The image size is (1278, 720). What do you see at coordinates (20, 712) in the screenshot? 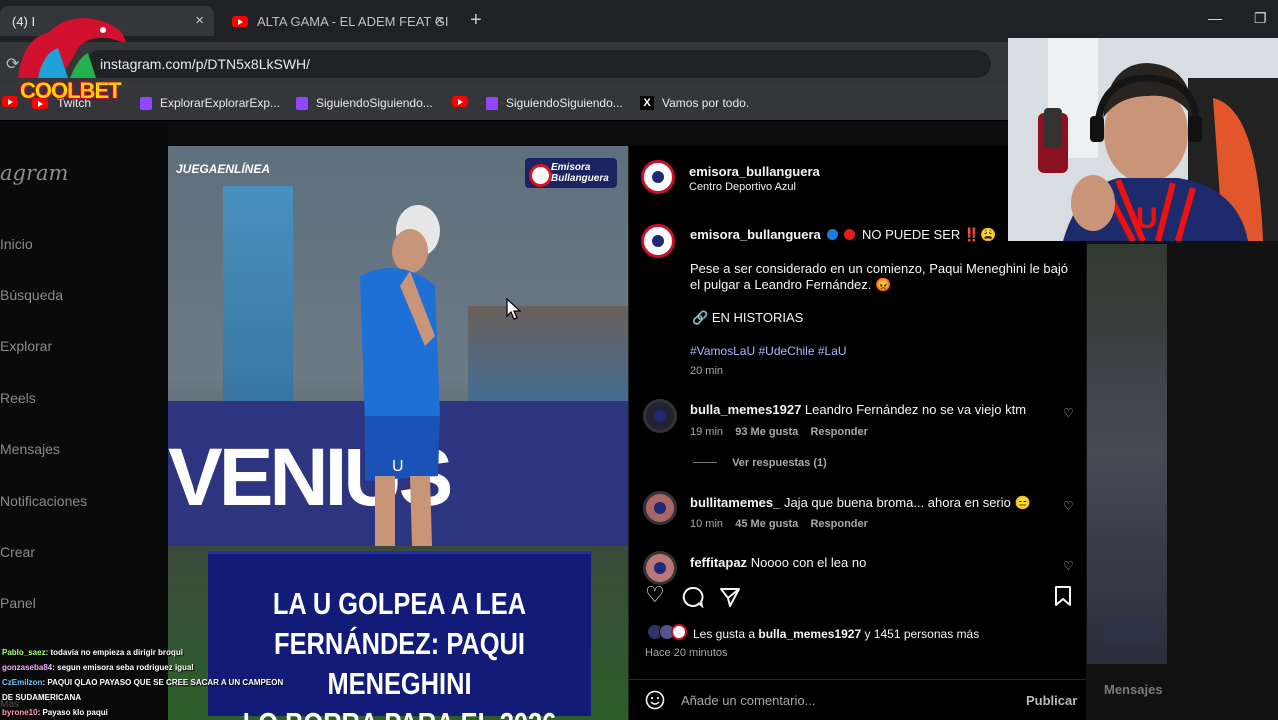
I see `chat-user: byrone10` at bounding box center [20, 712].